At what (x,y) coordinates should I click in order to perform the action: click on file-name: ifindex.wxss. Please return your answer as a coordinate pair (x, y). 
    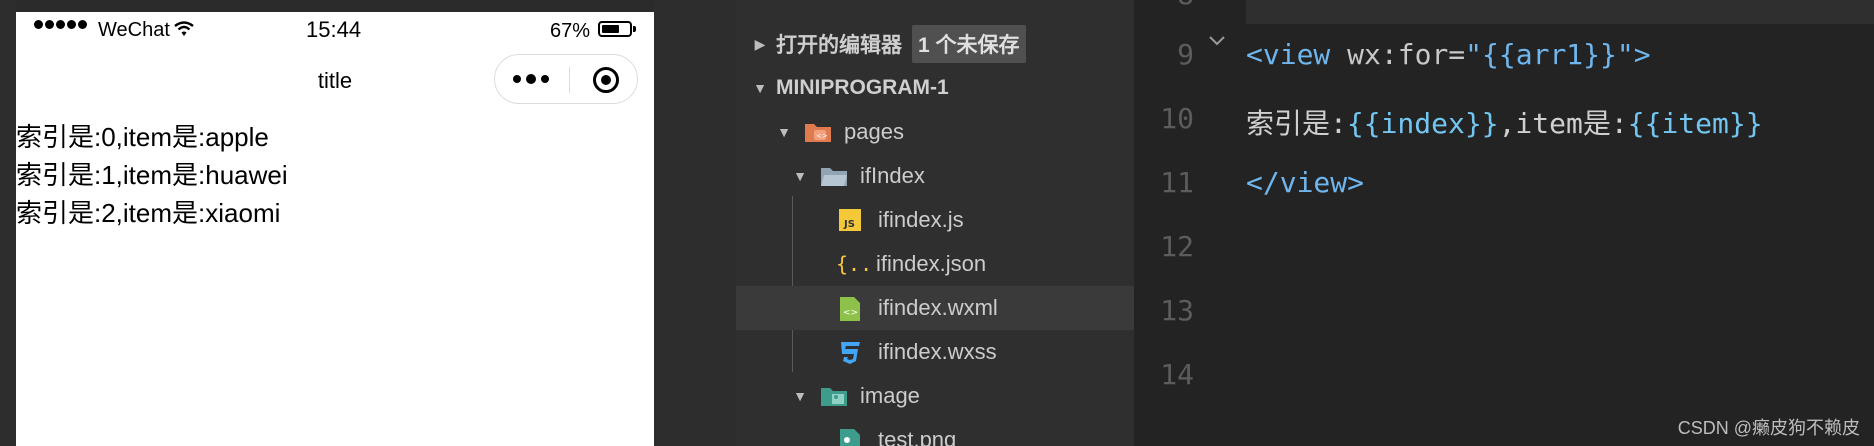
    Looking at the image, I should click on (937, 351).